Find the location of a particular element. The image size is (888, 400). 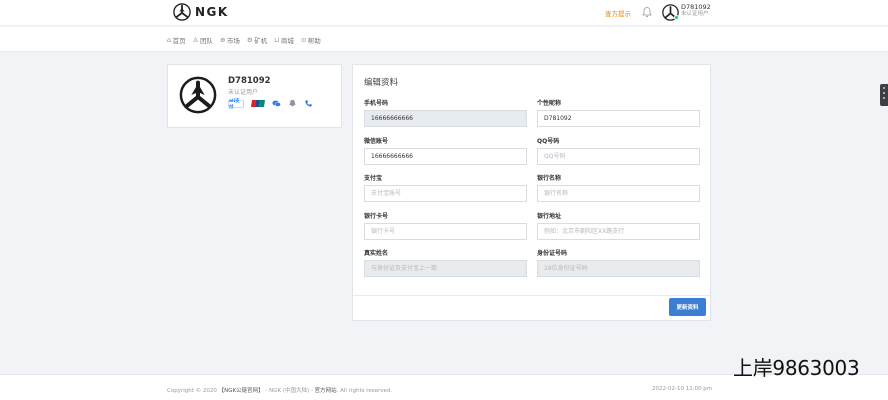

bank-address-field: 例如：北京市朝阳区XX路支行 is located at coordinates (618, 231).